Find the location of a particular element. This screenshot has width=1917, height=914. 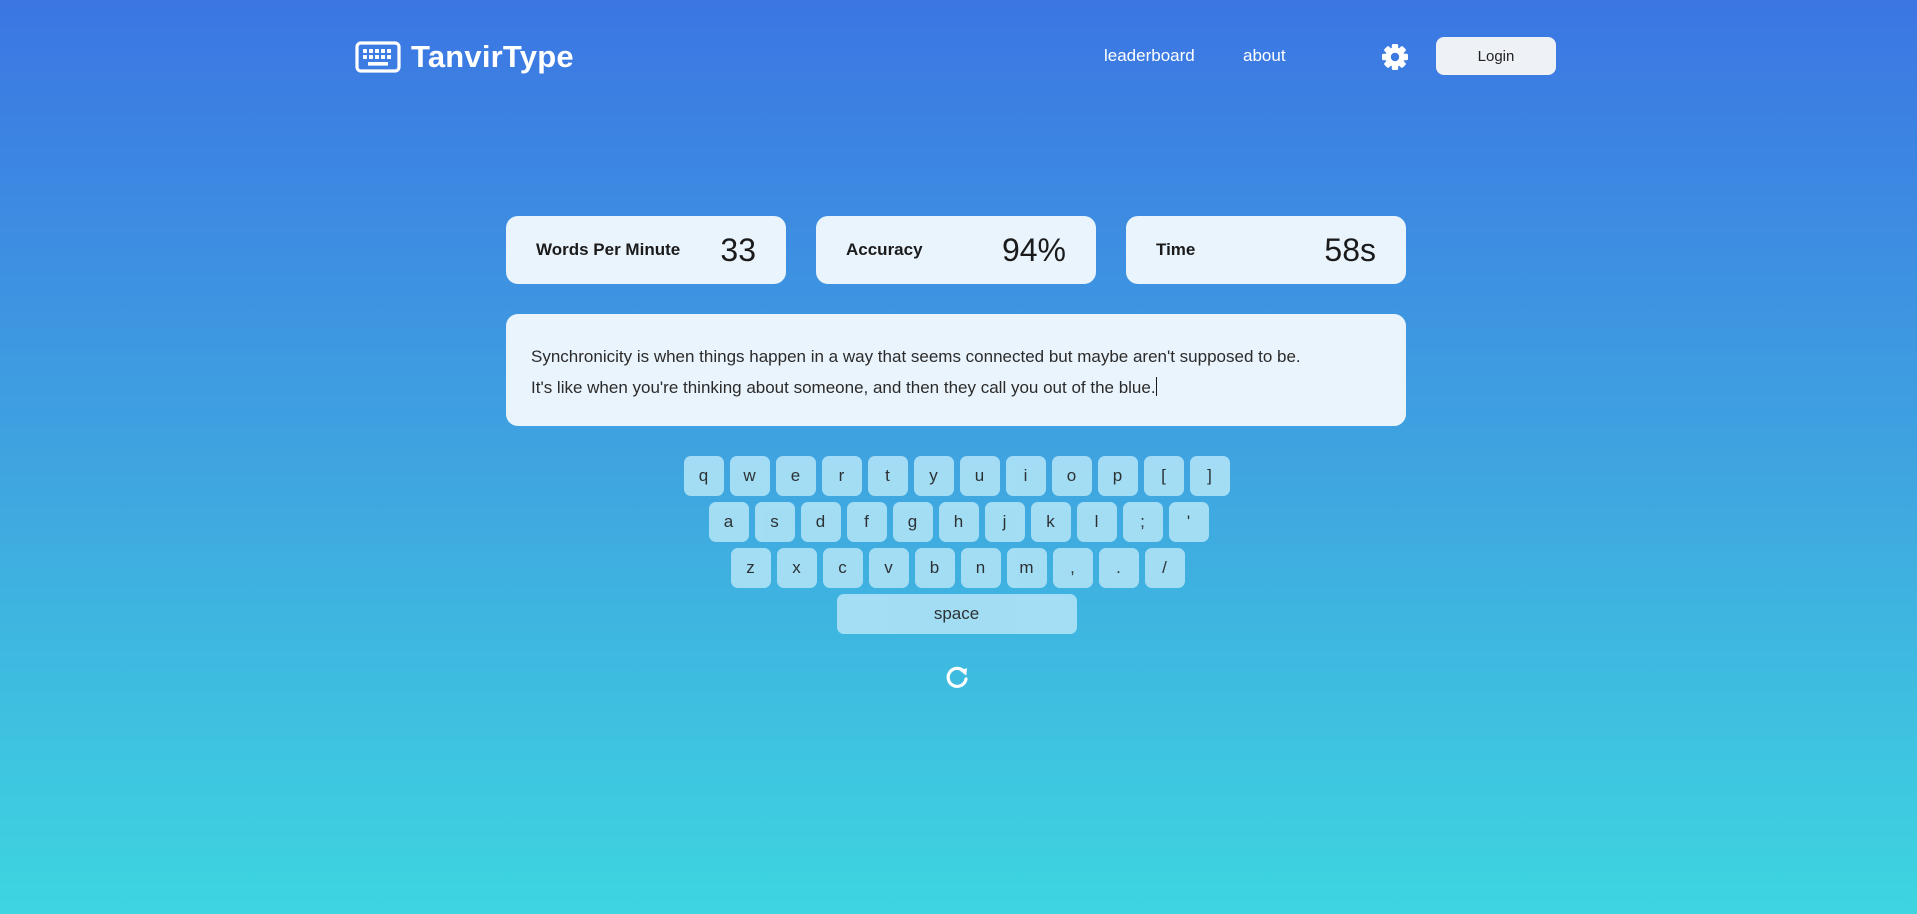

logo: TanvirType is located at coordinates (464, 57).